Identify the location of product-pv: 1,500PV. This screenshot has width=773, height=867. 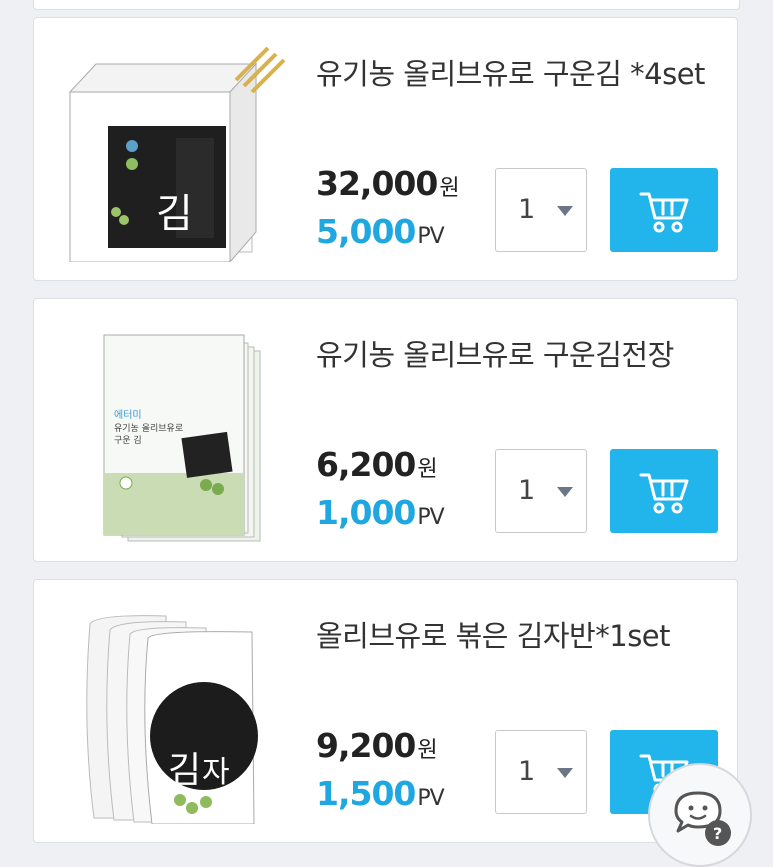
(380, 793).